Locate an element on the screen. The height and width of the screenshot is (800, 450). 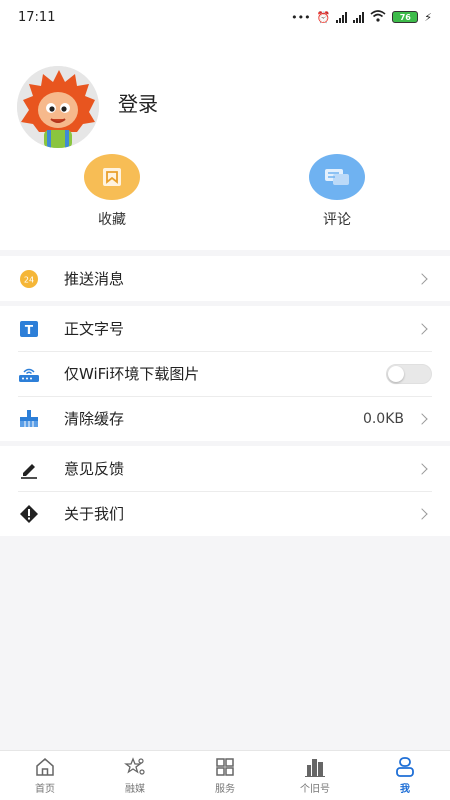
tab-gejiu-hao: 个旧号 is located at coordinates (315, 775).